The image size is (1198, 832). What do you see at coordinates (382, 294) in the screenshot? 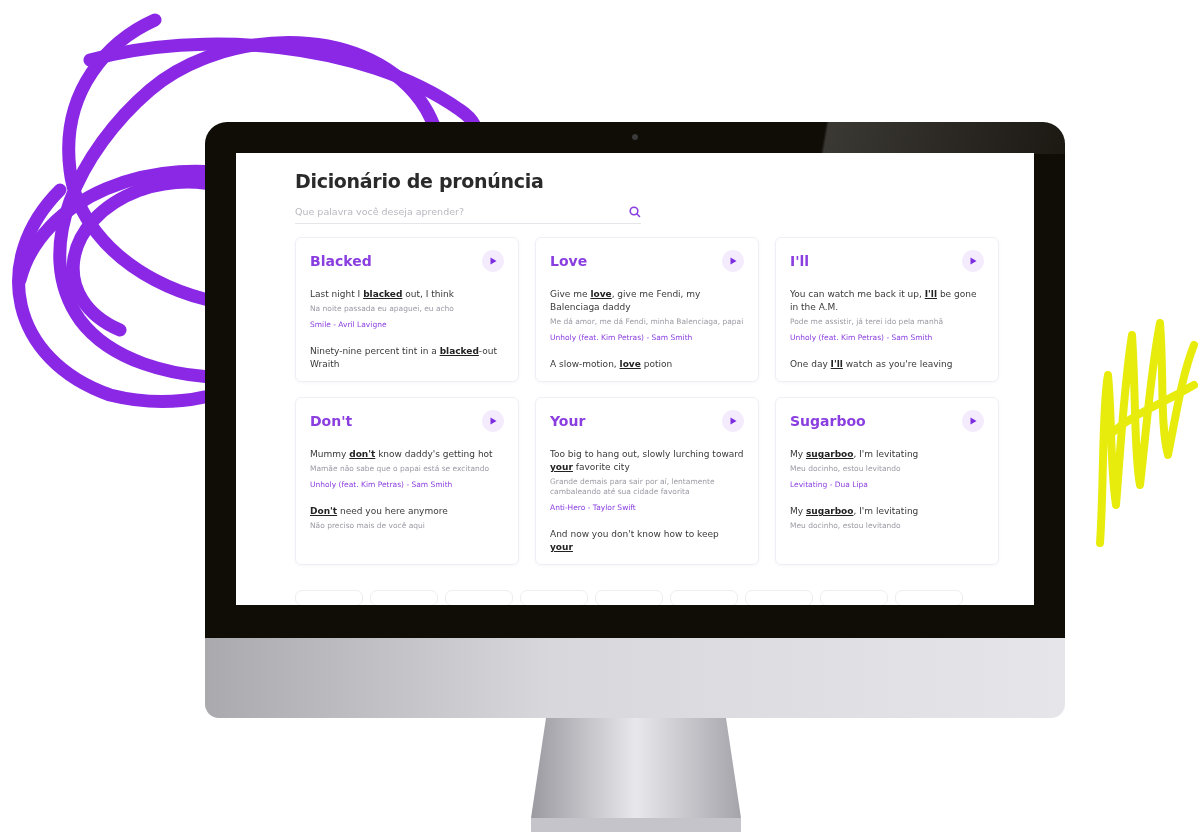
I see `lyric-line: Last night I blacked out, I think` at bounding box center [382, 294].